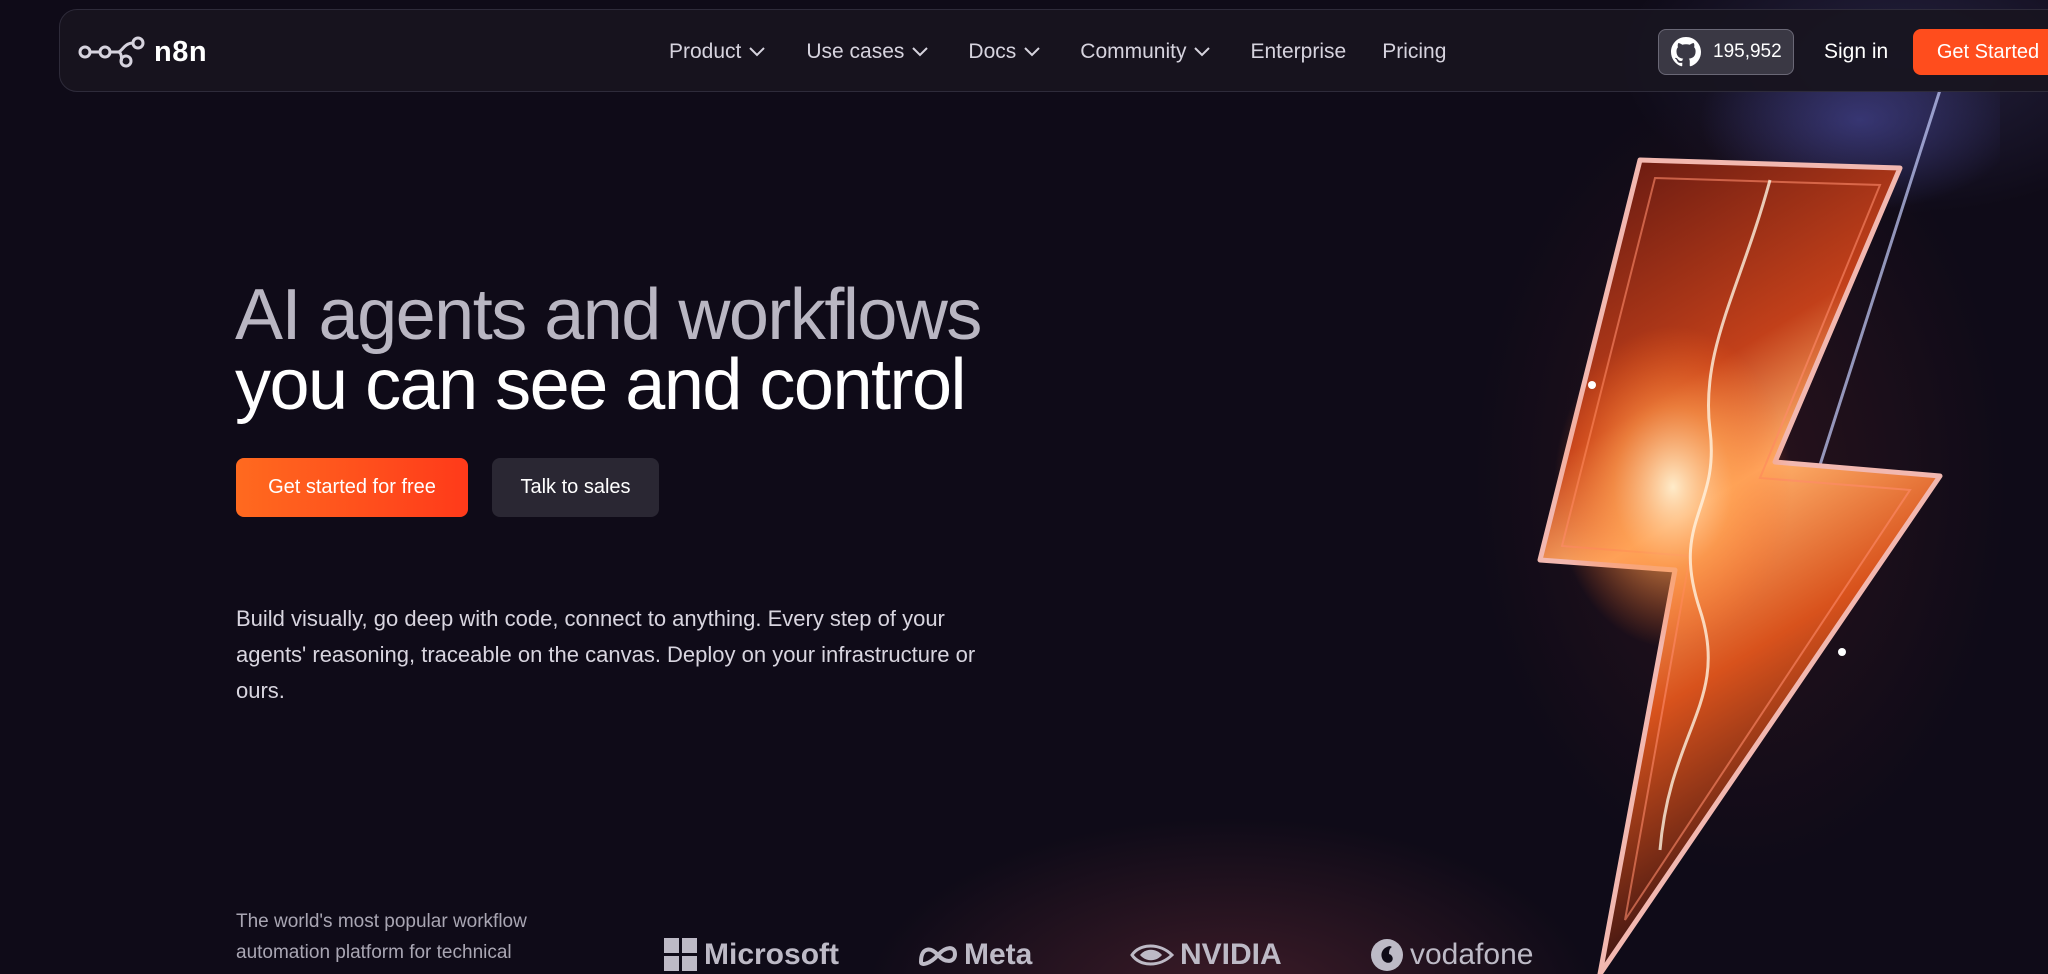 The width and height of the screenshot is (2048, 974). What do you see at coordinates (1472, 954) in the screenshot?
I see `brand-name: vodafone` at bounding box center [1472, 954].